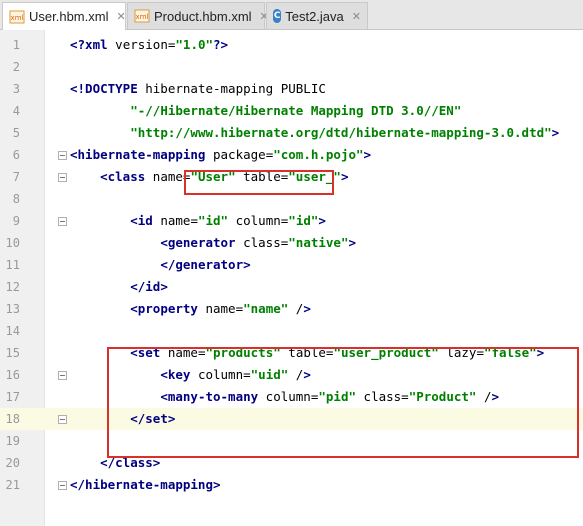  I want to click on line-number: 12, so click(12, 287).